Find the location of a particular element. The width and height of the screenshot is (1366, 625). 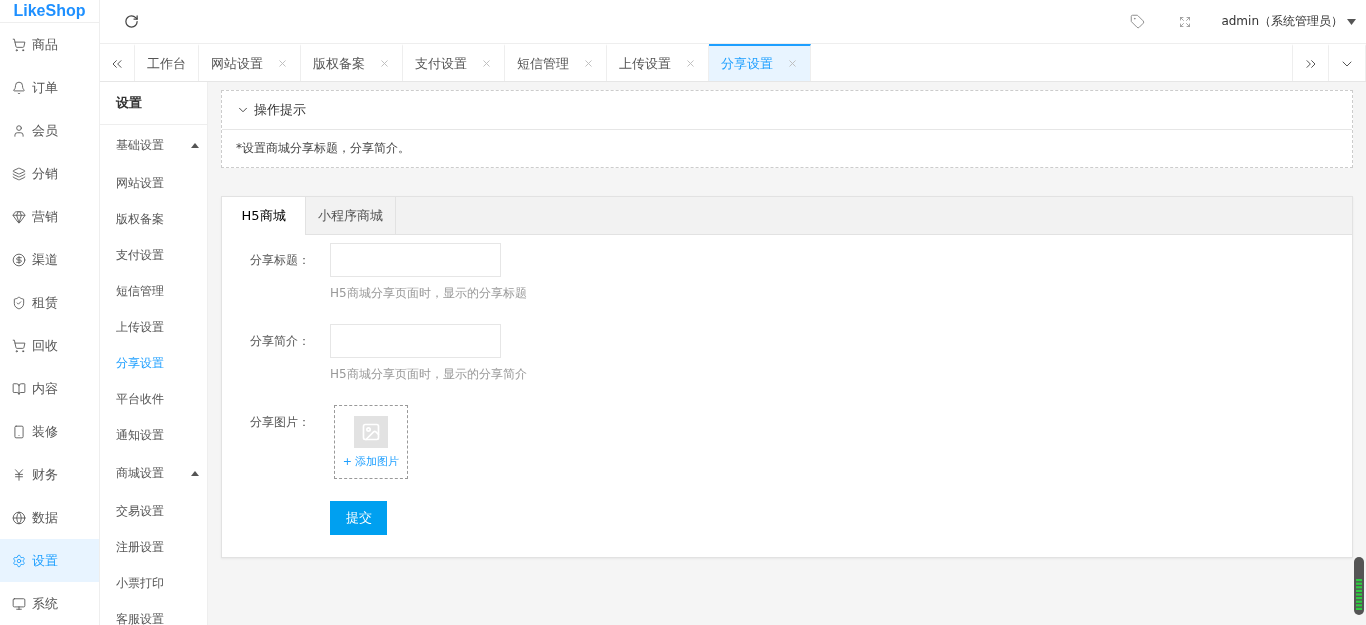

tips-text: *设置商城分享标题，分享简介。 is located at coordinates (323, 148).